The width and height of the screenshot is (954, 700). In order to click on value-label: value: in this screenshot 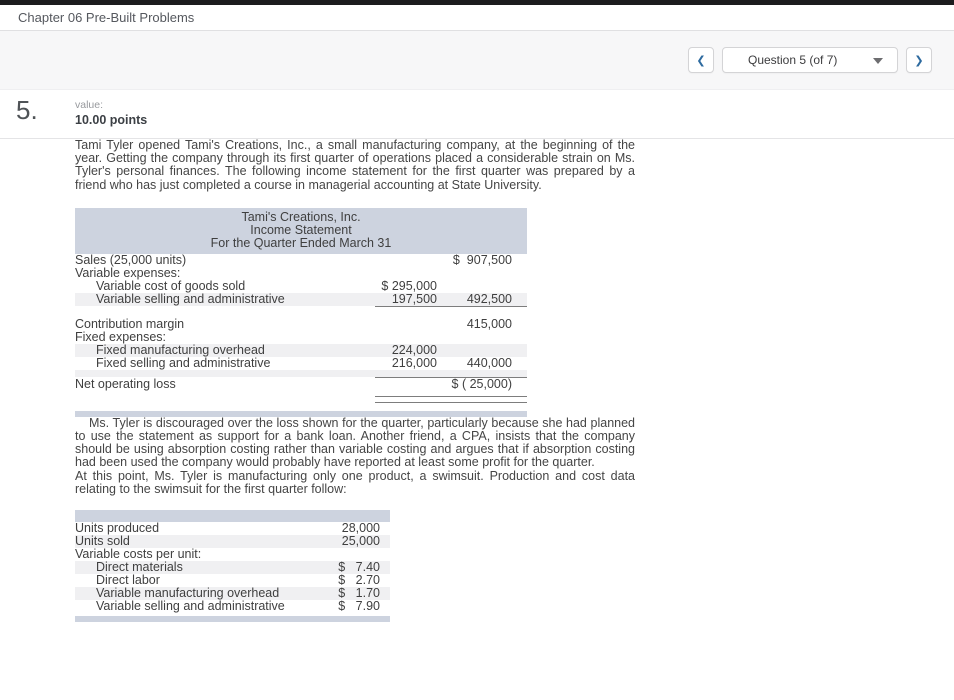, I will do `click(89, 105)`.